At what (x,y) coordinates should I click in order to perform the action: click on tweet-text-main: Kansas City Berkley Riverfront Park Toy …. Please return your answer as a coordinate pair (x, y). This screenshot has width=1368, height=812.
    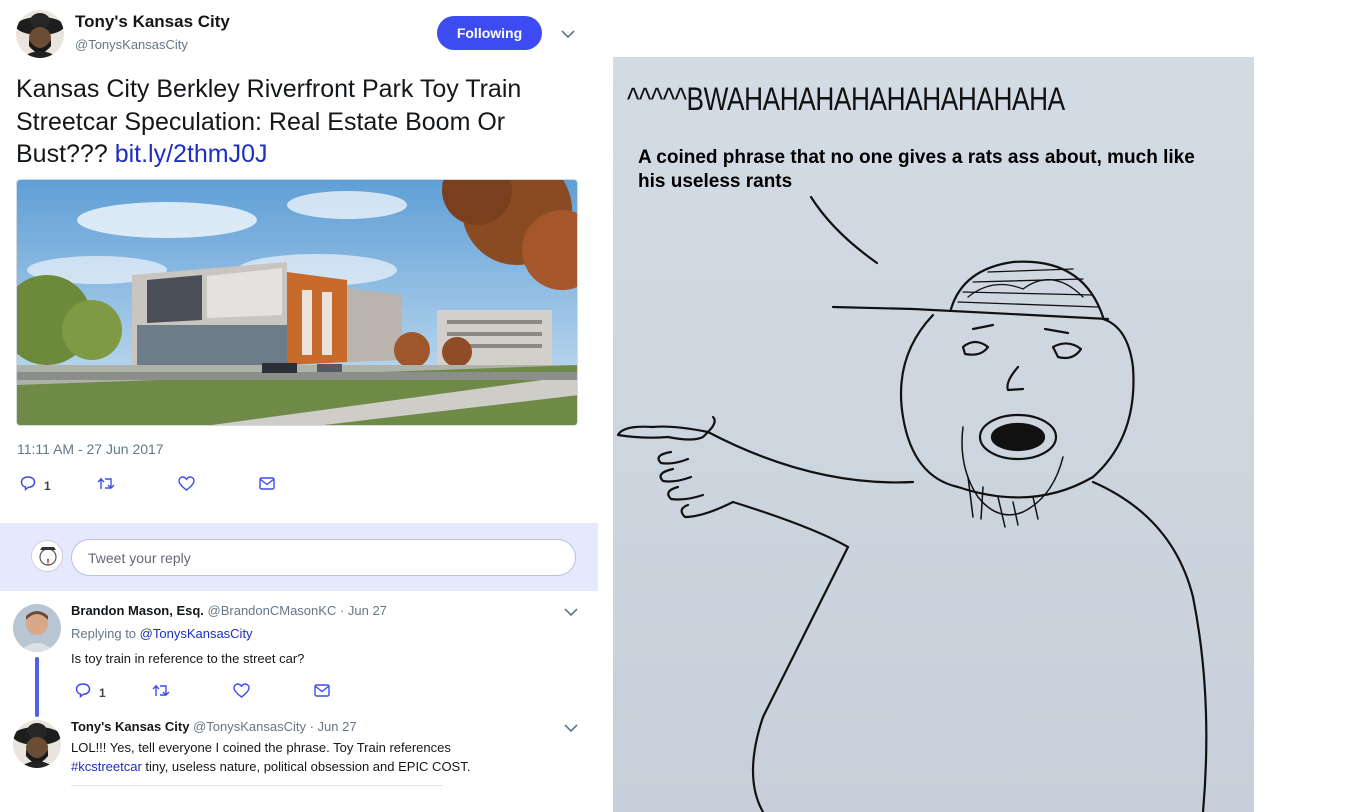
    Looking at the image, I should click on (269, 121).